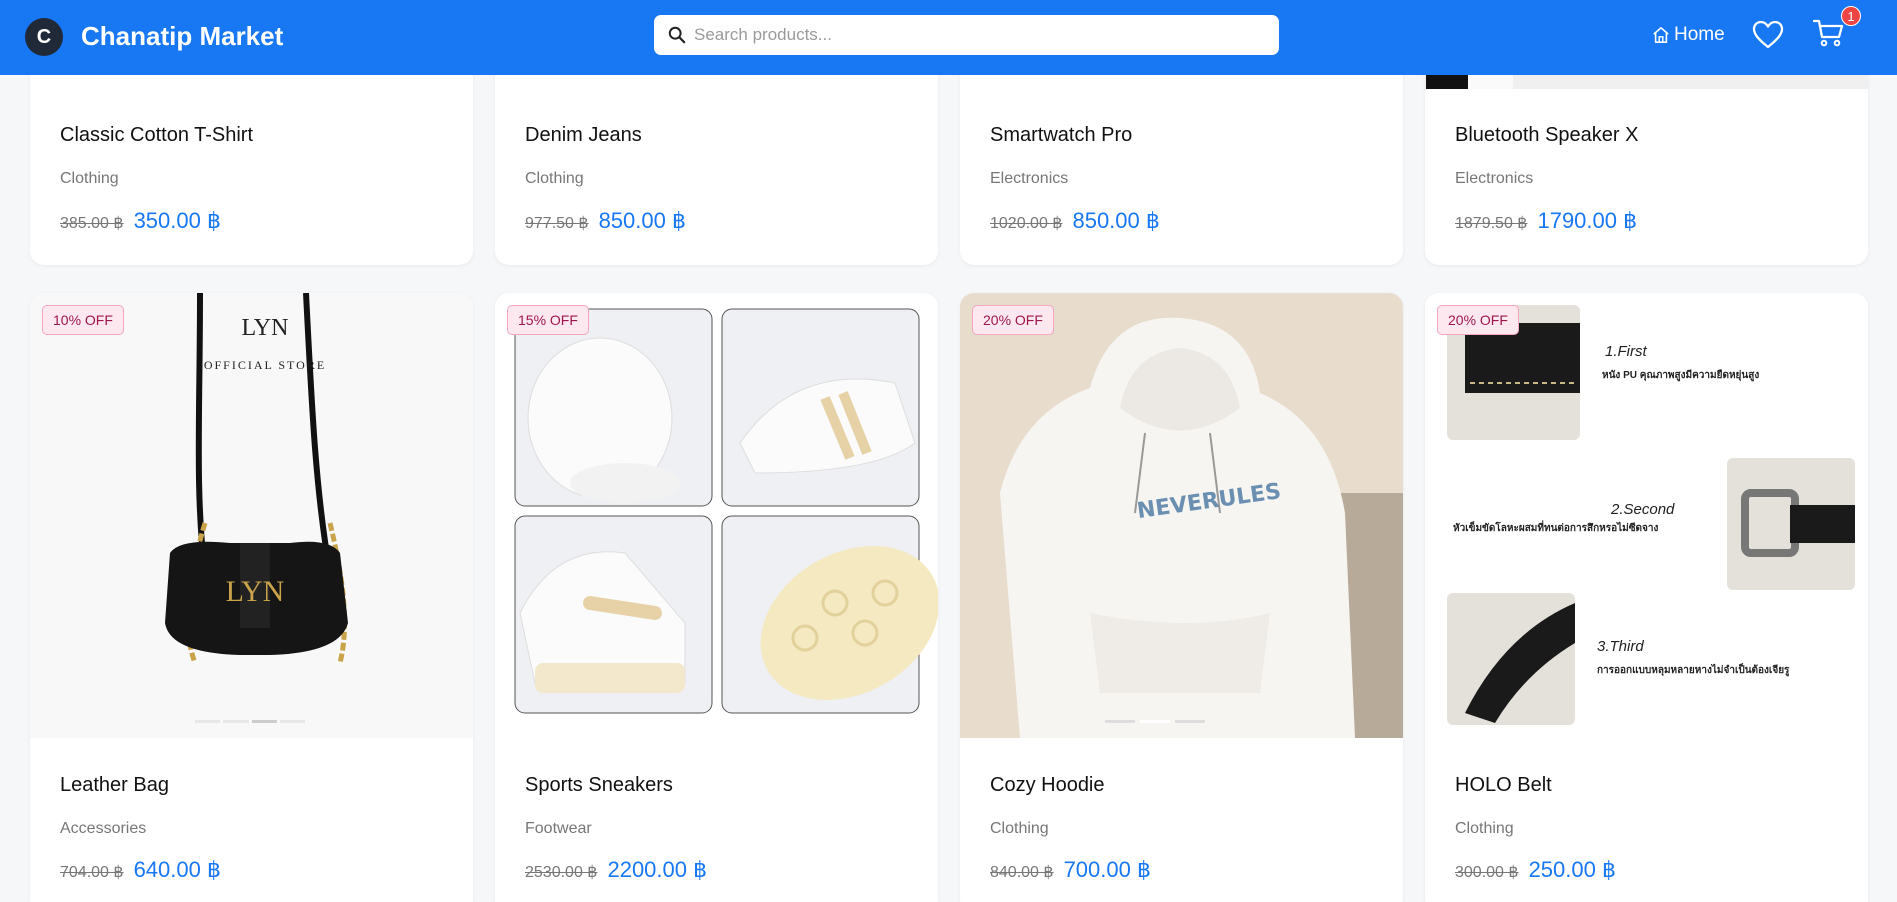 This screenshot has height=902, width=1897. What do you see at coordinates (1022, 872) in the screenshot?
I see `original-price: 840.00 ฿` at bounding box center [1022, 872].